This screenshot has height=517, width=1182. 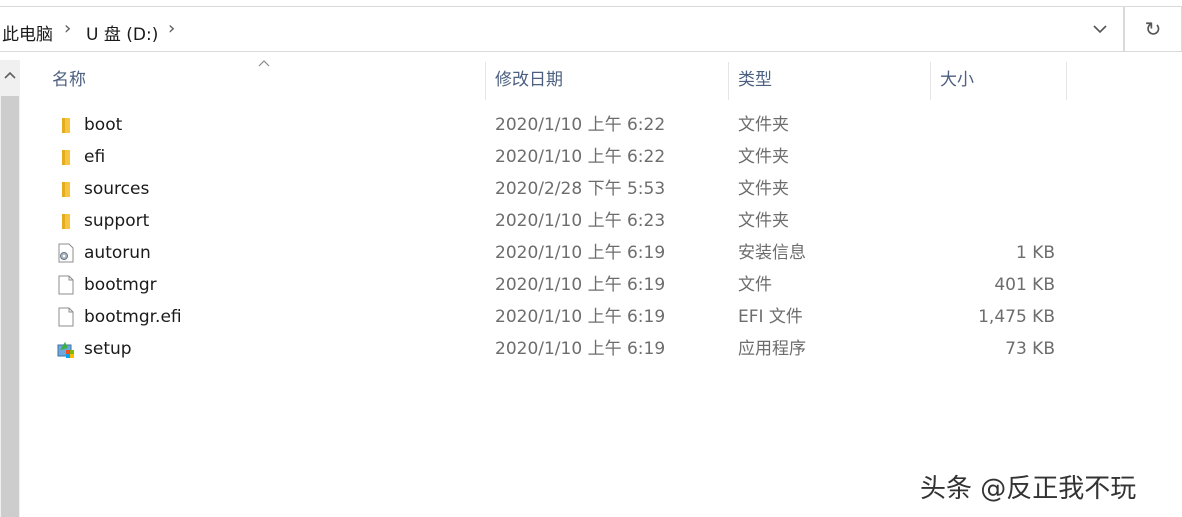 I want to click on breadcrumb-drive: U 盘 (D:), so click(x=122, y=32).